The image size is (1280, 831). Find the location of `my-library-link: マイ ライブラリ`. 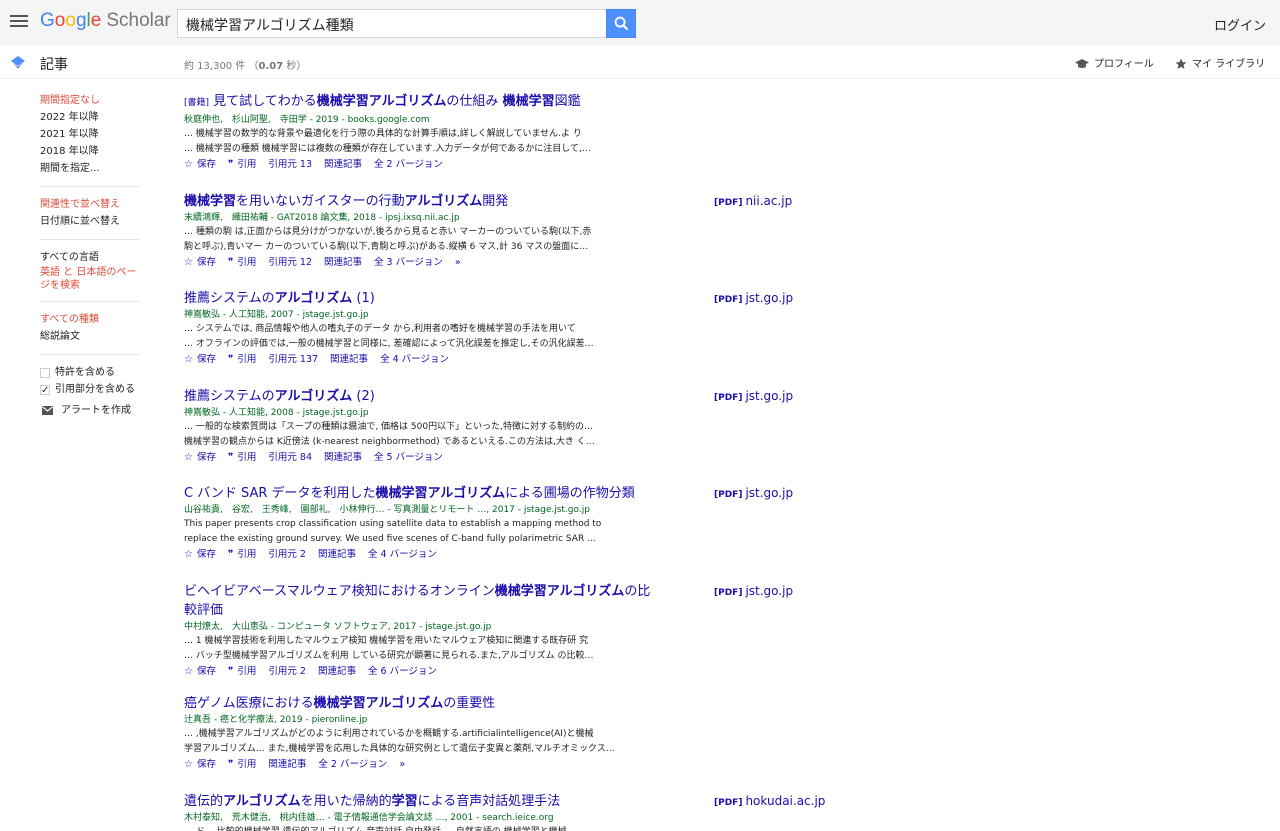

my-library-link: マイ ライブラリ is located at coordinates (1220, 62).